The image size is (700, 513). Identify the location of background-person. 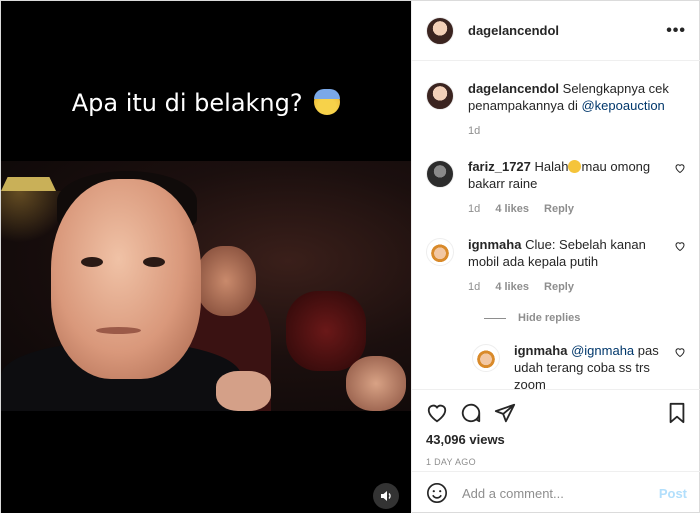
(226, 281).